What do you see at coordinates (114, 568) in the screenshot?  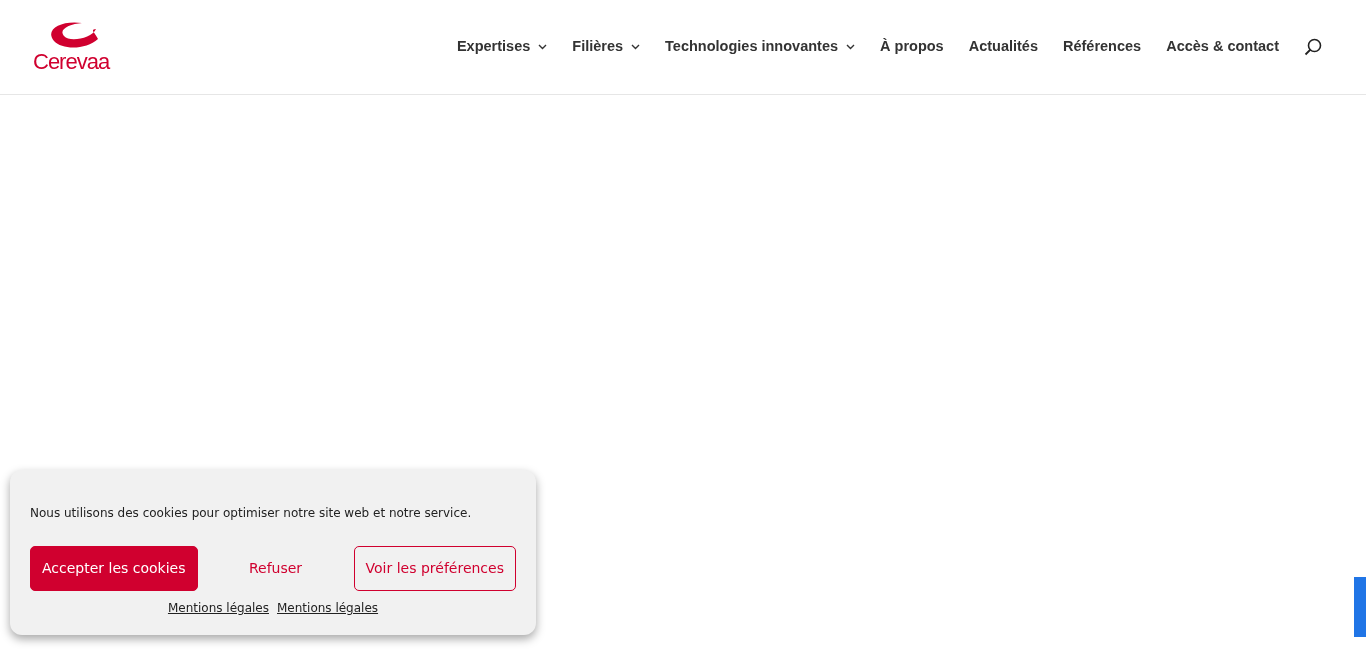 I see `accept-button: Accepter les cookies` at bounding box center [114, 568].